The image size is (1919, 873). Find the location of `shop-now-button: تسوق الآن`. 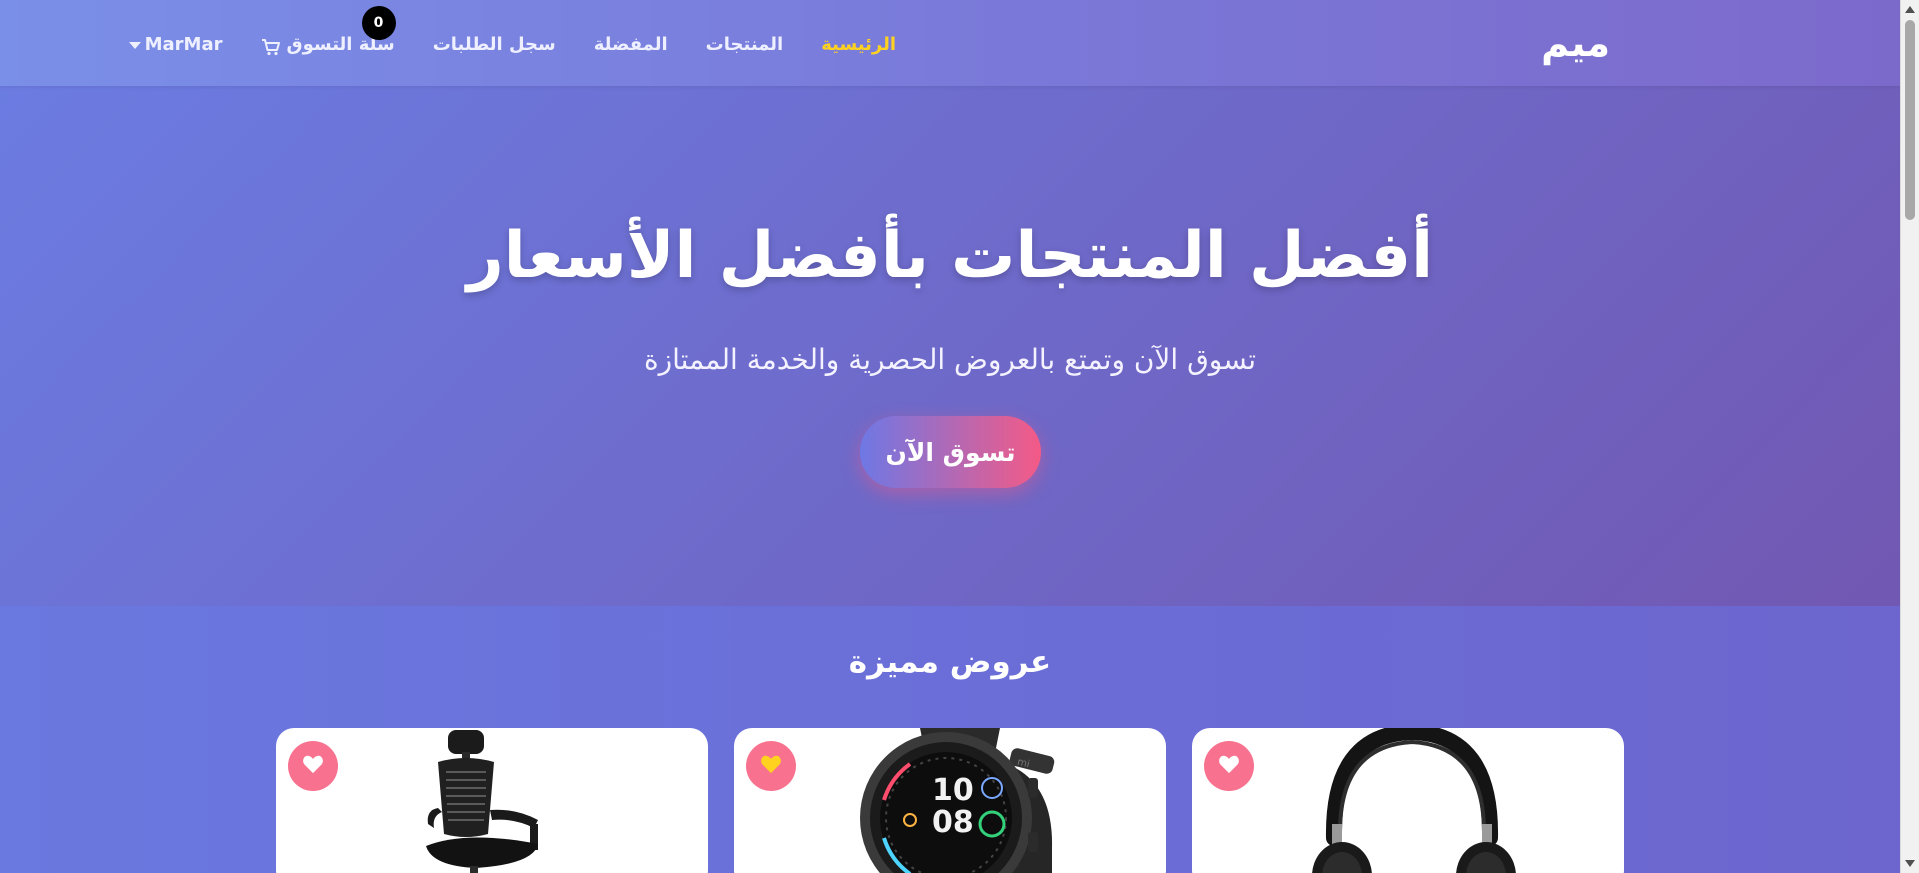

shop-now-button: تسوق الآن is located at coordinates (950, 452).